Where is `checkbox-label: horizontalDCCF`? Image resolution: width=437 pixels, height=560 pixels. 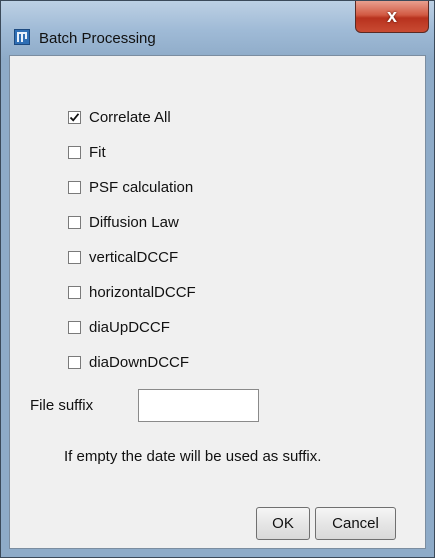 checkbox-label: horizontalDCCF is located at coordinates (142, 292).